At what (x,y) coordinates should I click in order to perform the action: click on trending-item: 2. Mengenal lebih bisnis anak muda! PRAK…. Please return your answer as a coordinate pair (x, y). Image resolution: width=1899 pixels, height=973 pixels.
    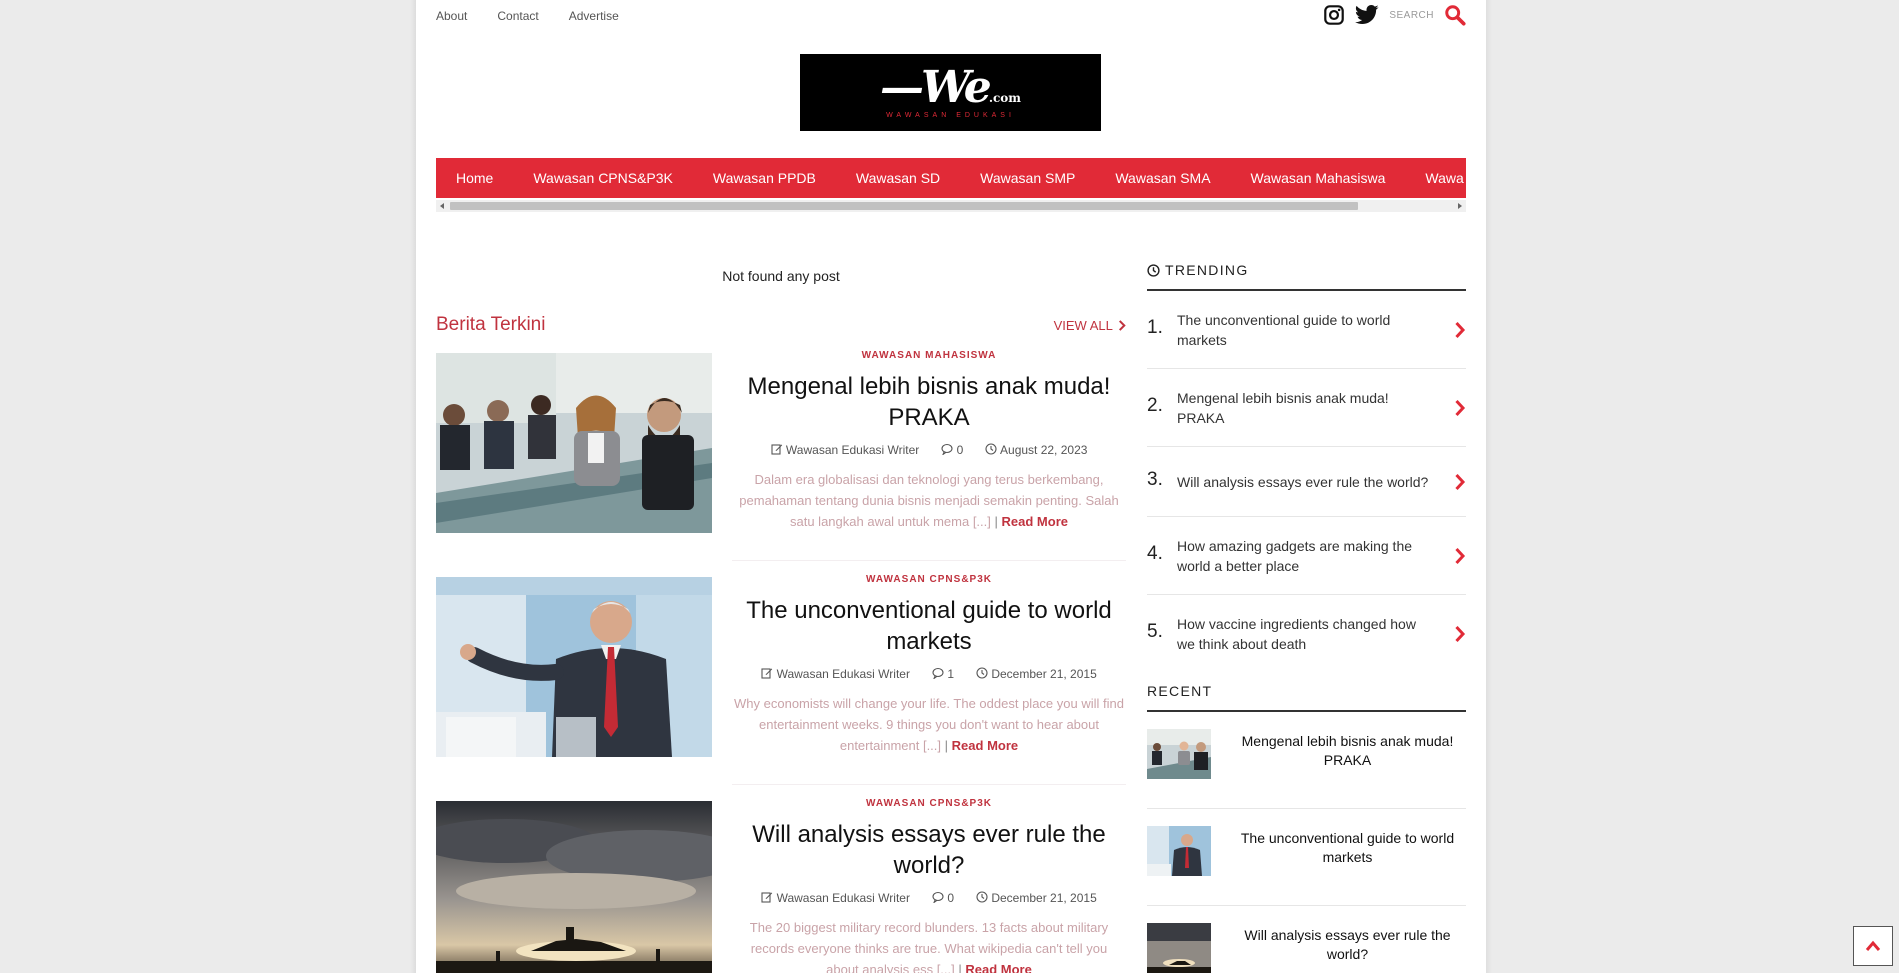
    Looking at the image, I should click on (1306, 408).